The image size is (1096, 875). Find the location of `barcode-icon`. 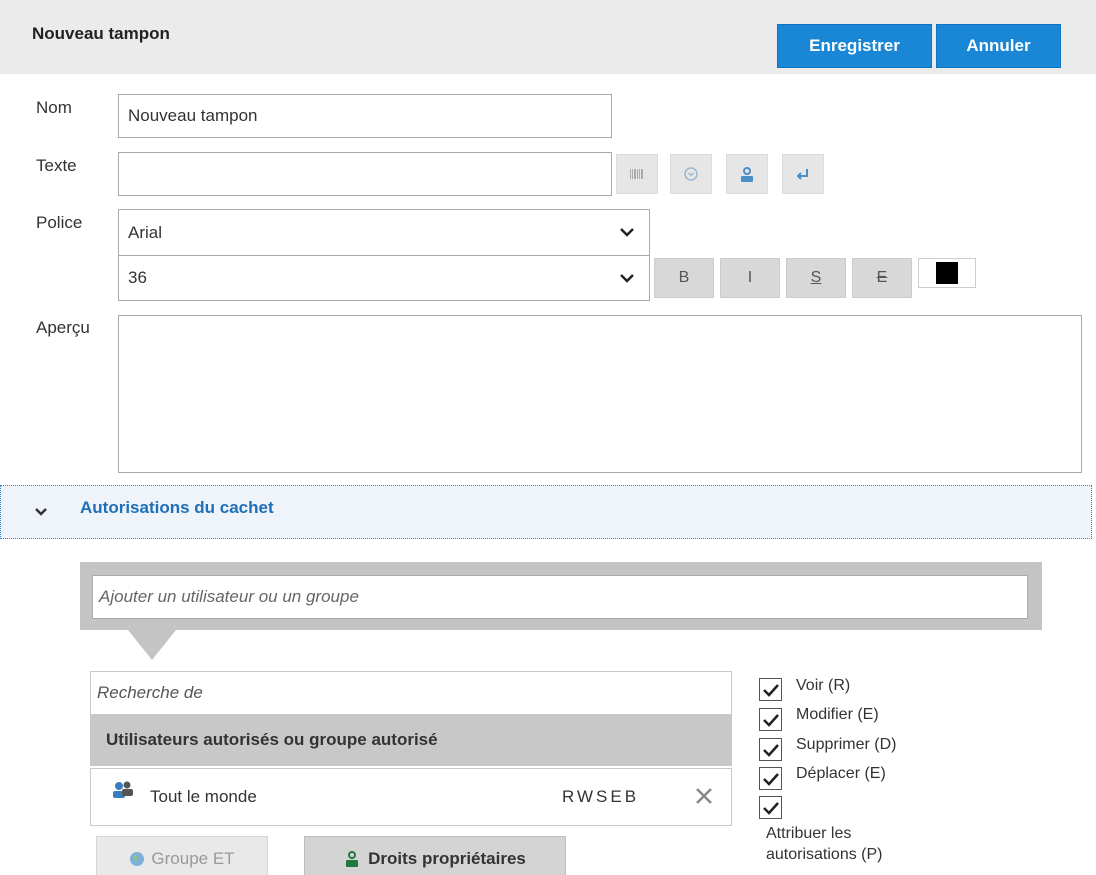

barcode-icon is located at coordinates (636, 174).